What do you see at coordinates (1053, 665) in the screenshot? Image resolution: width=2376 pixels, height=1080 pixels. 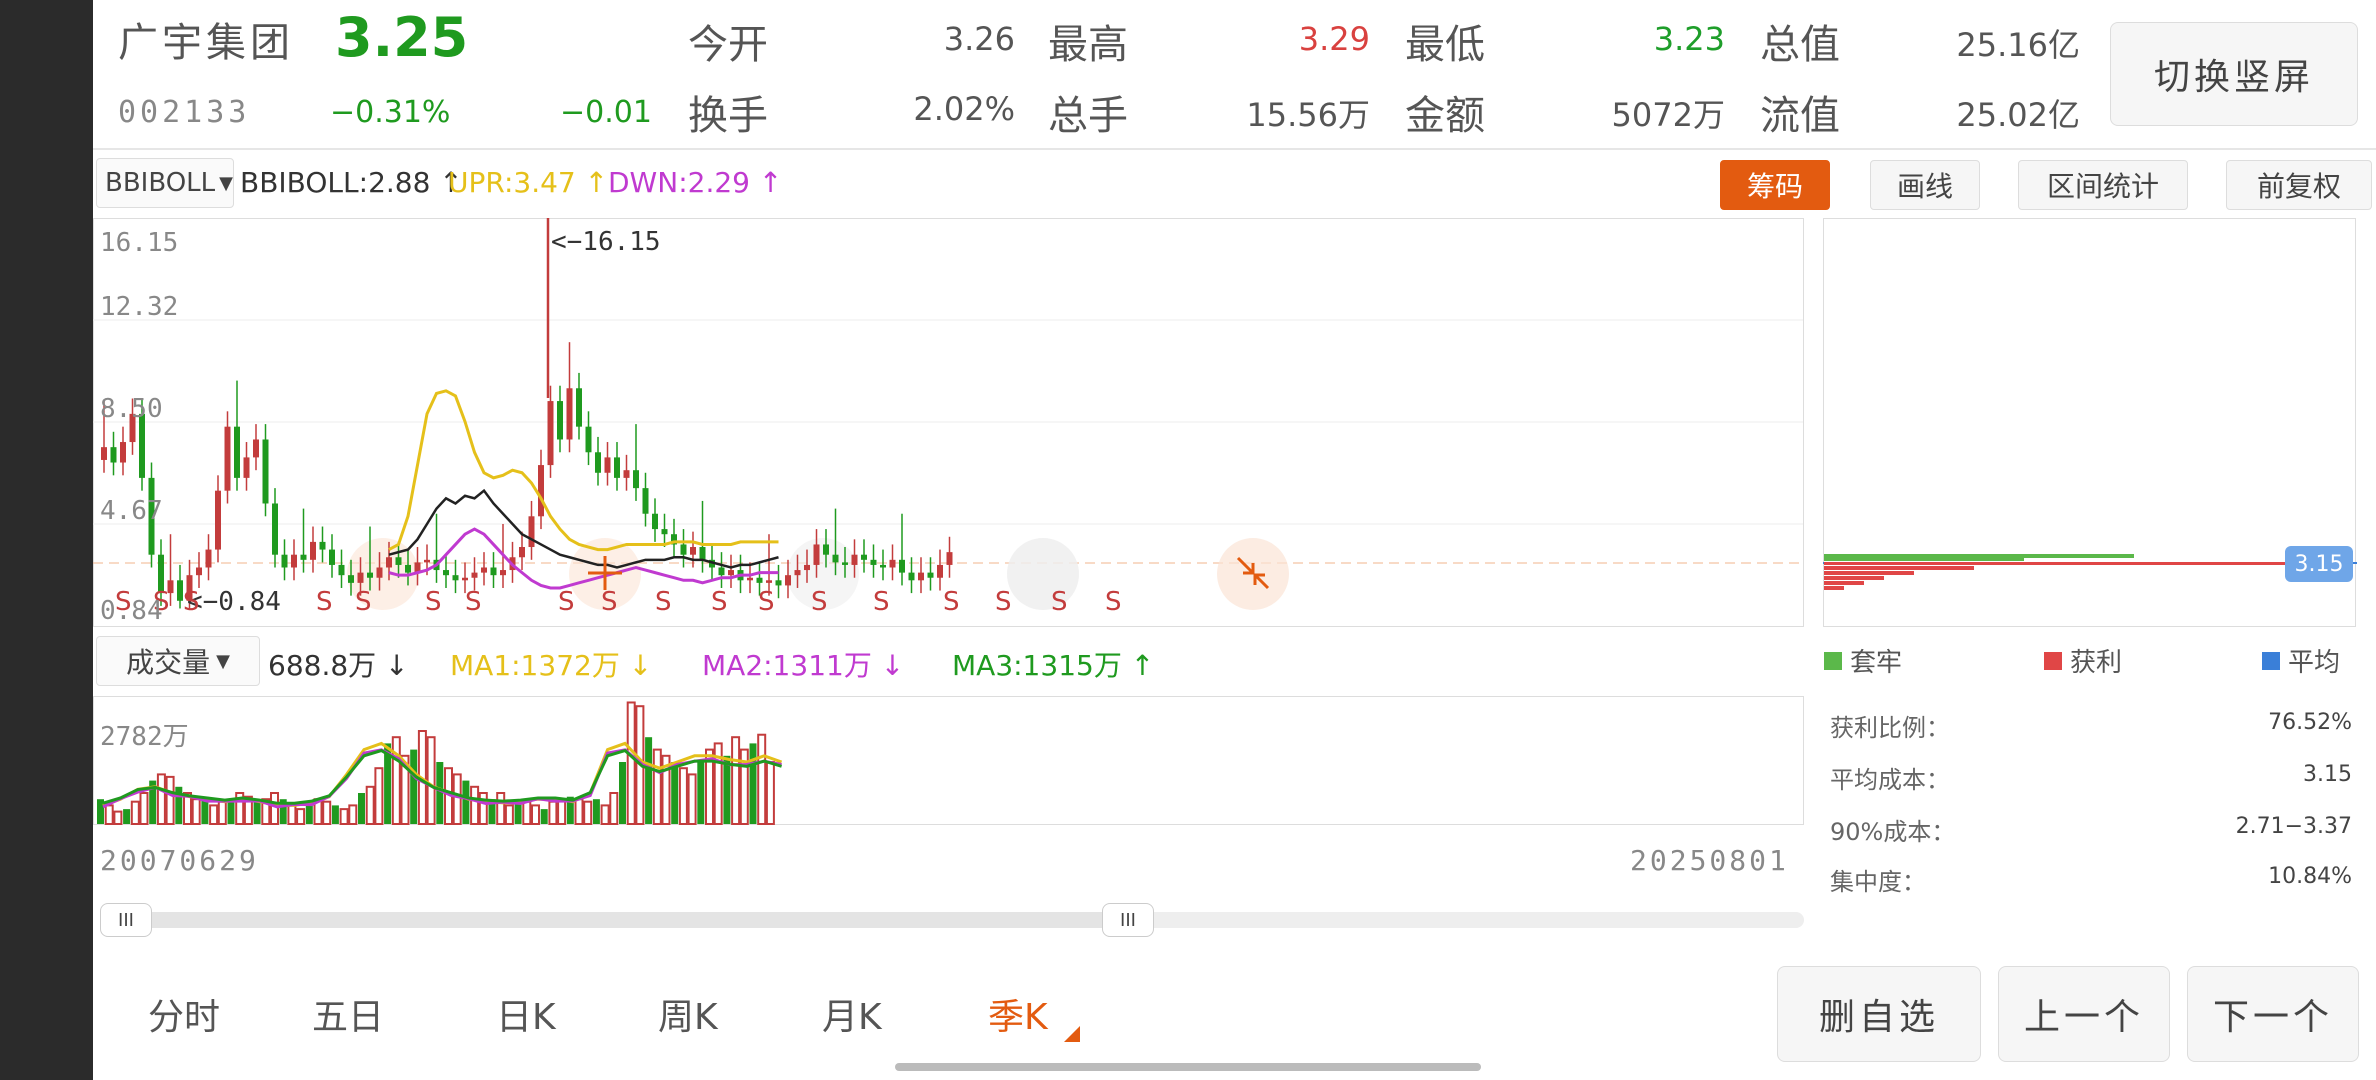 I see `volume-ma3: MA3:1315万 ↑` at bounding box center [1053, 665].